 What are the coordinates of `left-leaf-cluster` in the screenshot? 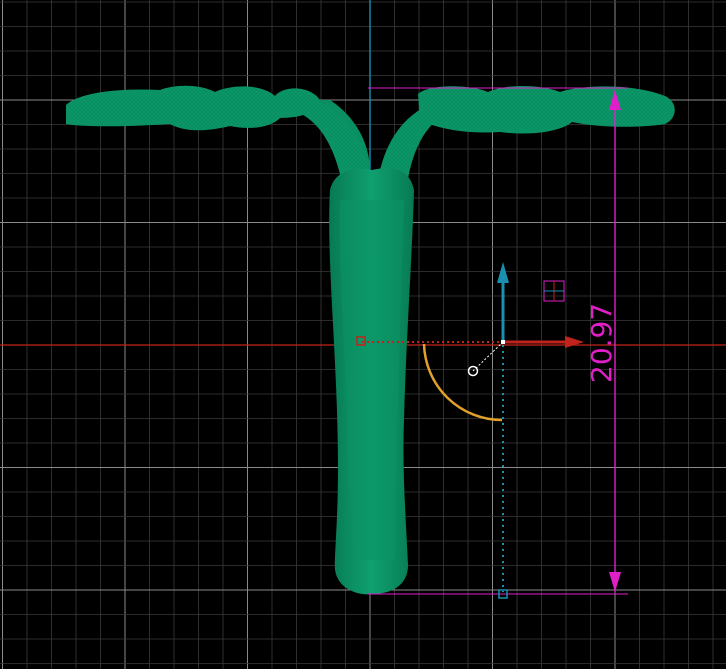 It's located at (194, 108).